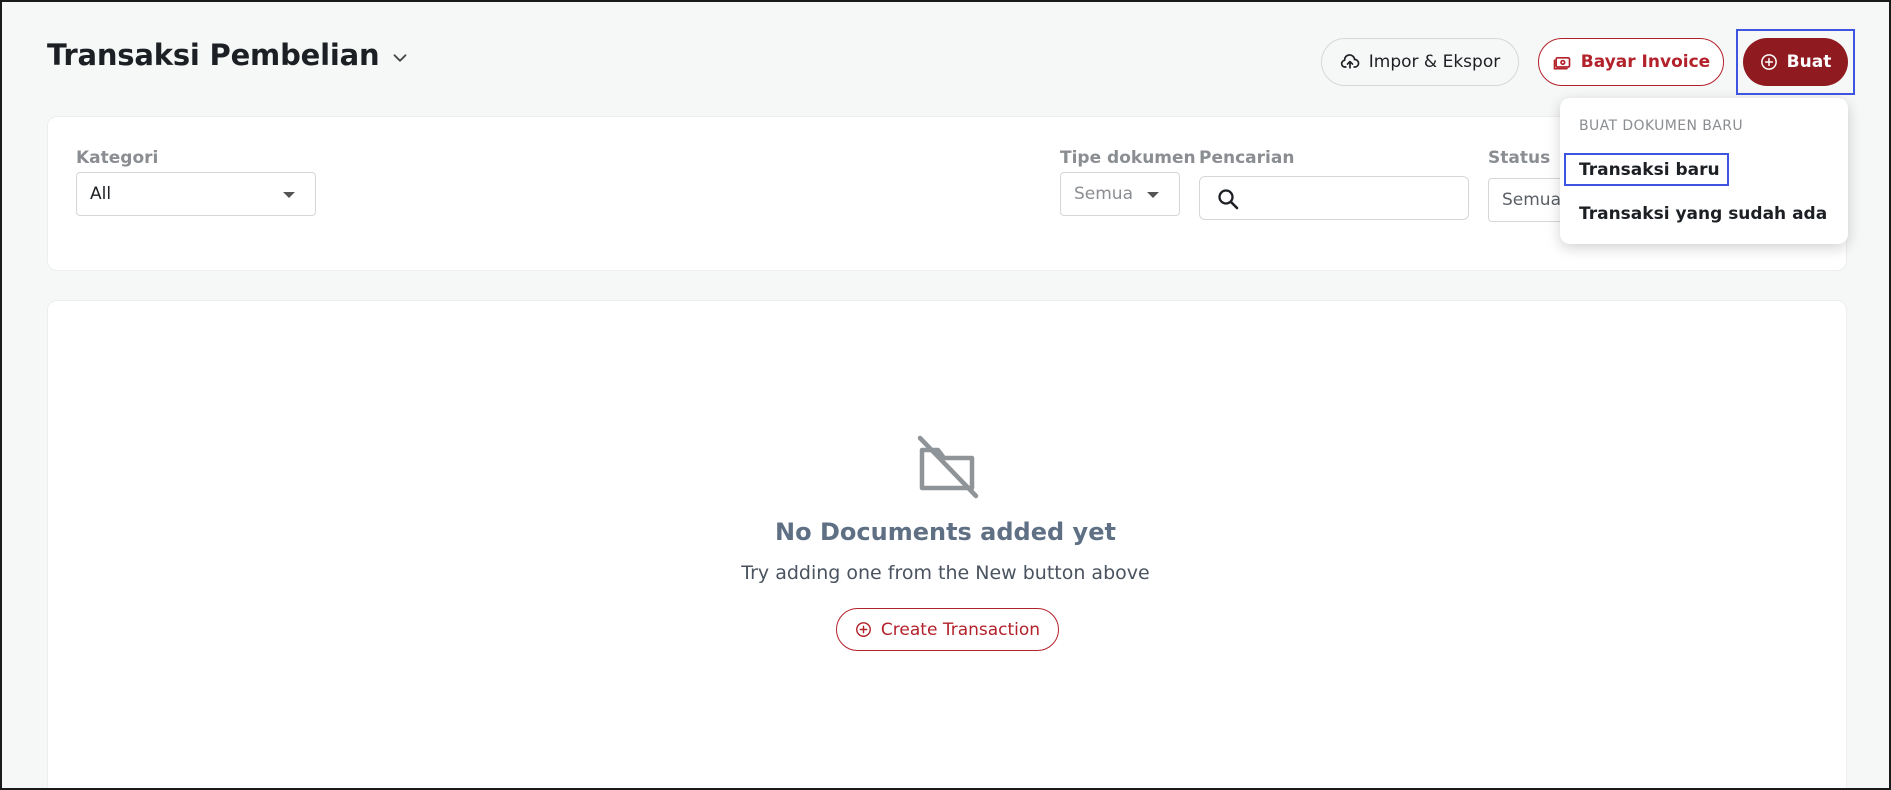  Describe the element at coordinates (213, 55) in the screenshot. I see `page-title: Transaksi Pembelian` at that location.